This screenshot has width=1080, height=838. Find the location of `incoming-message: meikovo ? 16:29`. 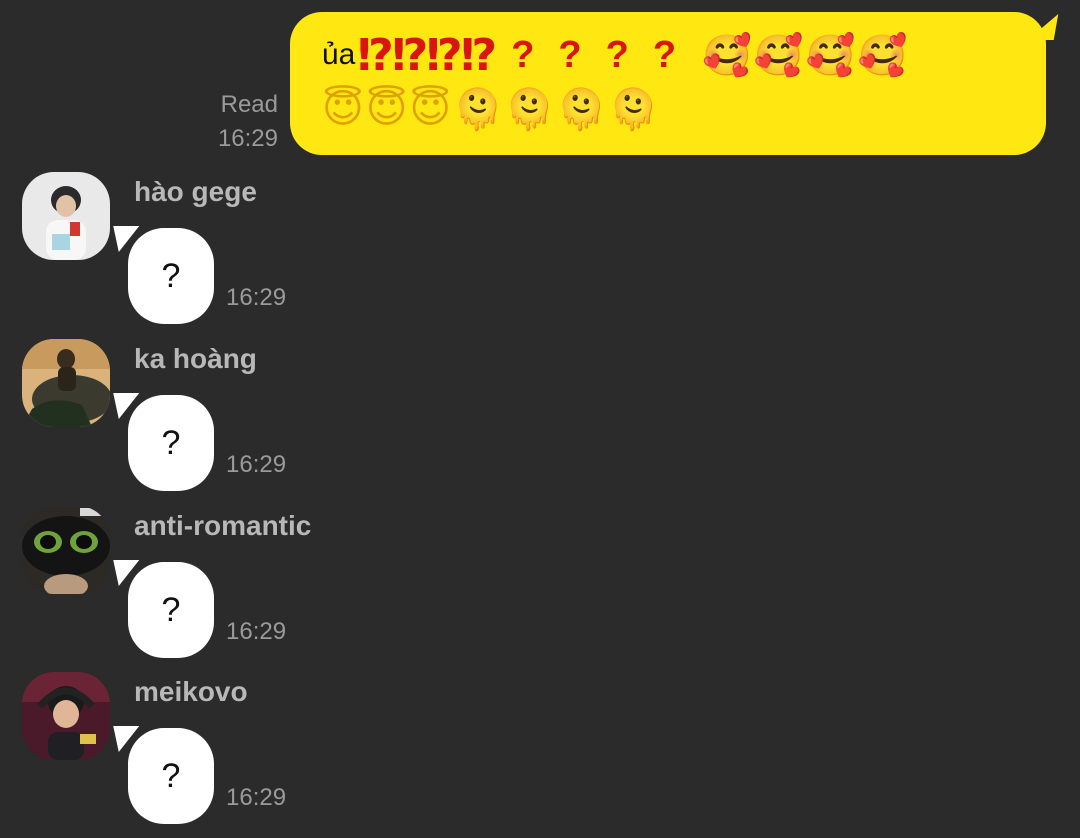

incoming-message: meikovo ? 16:29 is located at coordinates (250, 755).